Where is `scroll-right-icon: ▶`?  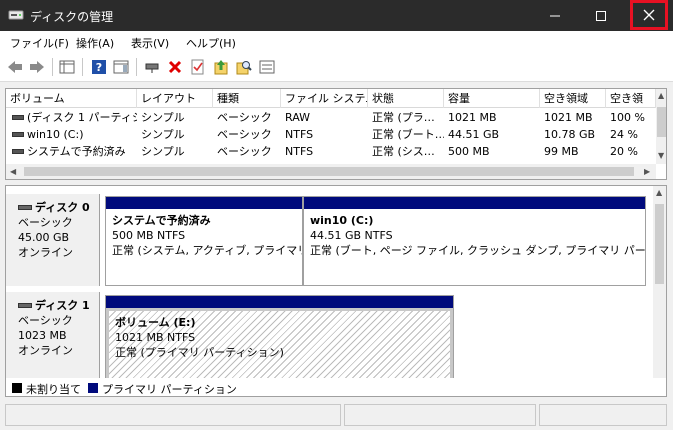
scroll-right-icon: ▶ is located at coordinates (647, 171).